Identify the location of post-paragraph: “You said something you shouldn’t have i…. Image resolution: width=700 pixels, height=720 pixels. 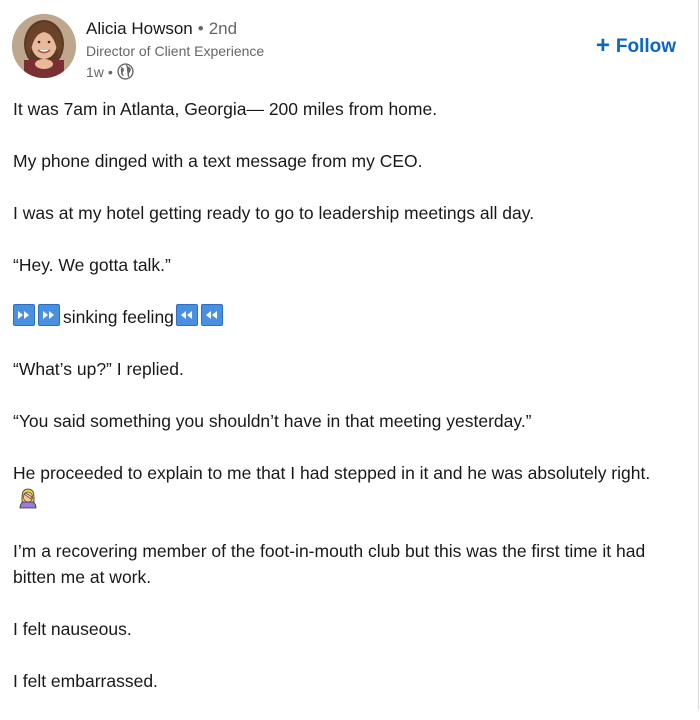
(272, 421).